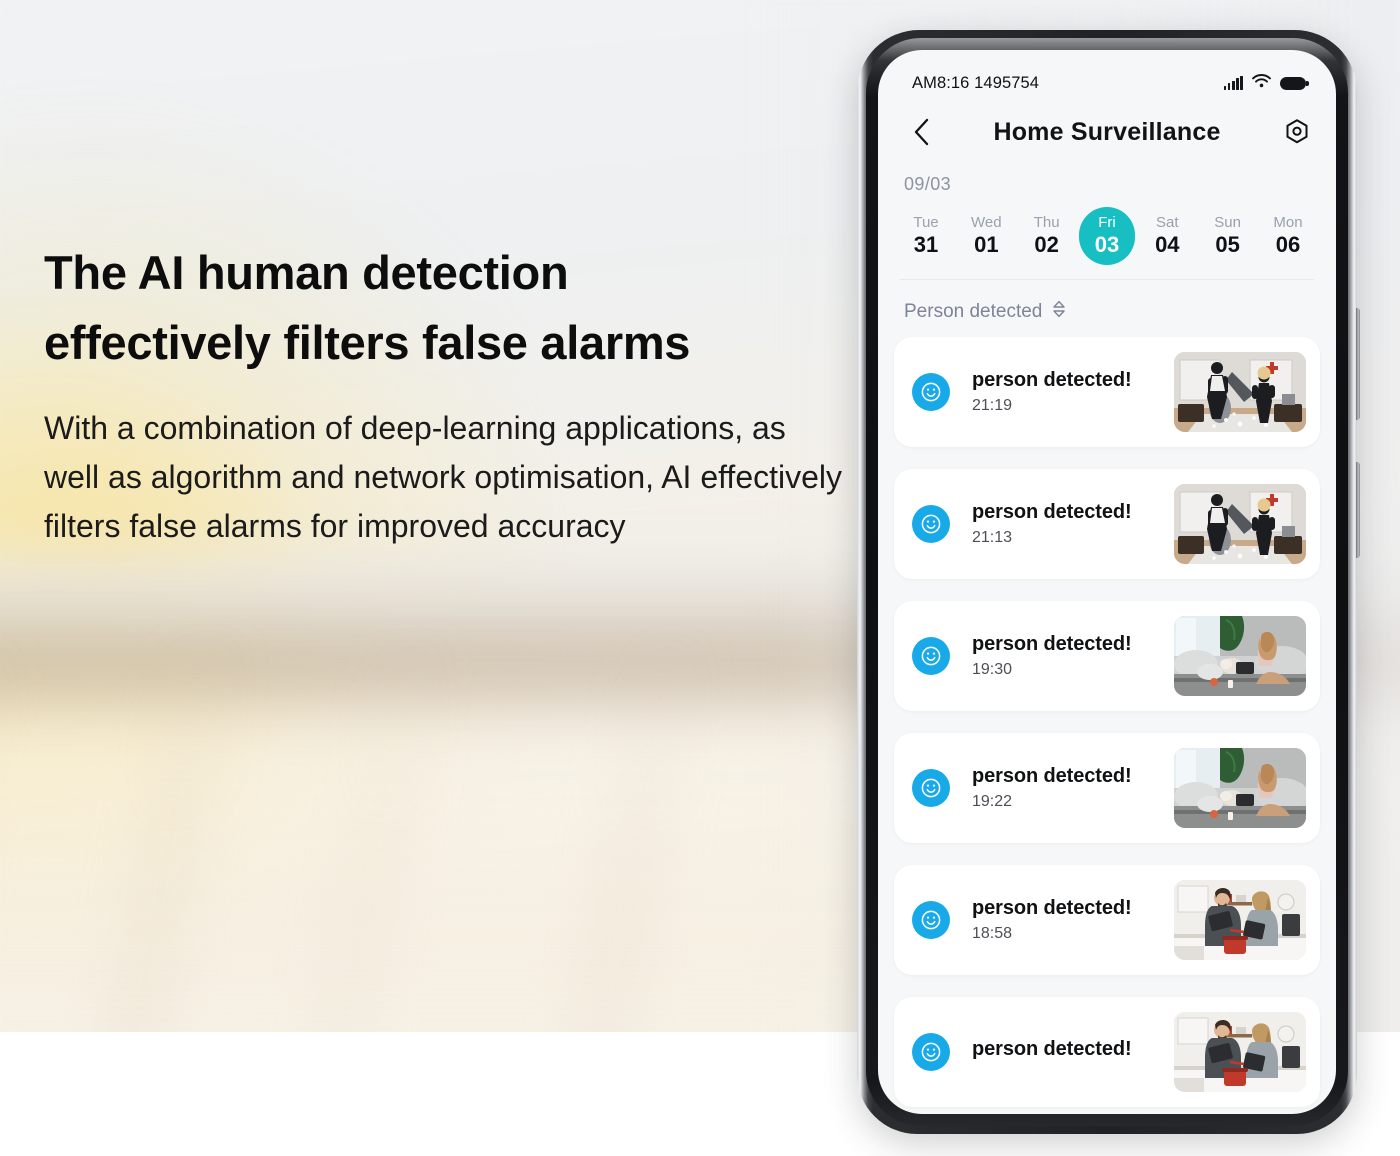 The height and width of the screenshot is (1156, 1400). Describe the element at coordinates (986, 222) in the screenshot. I see `calendar-day-1-dow: Wed` at that location.